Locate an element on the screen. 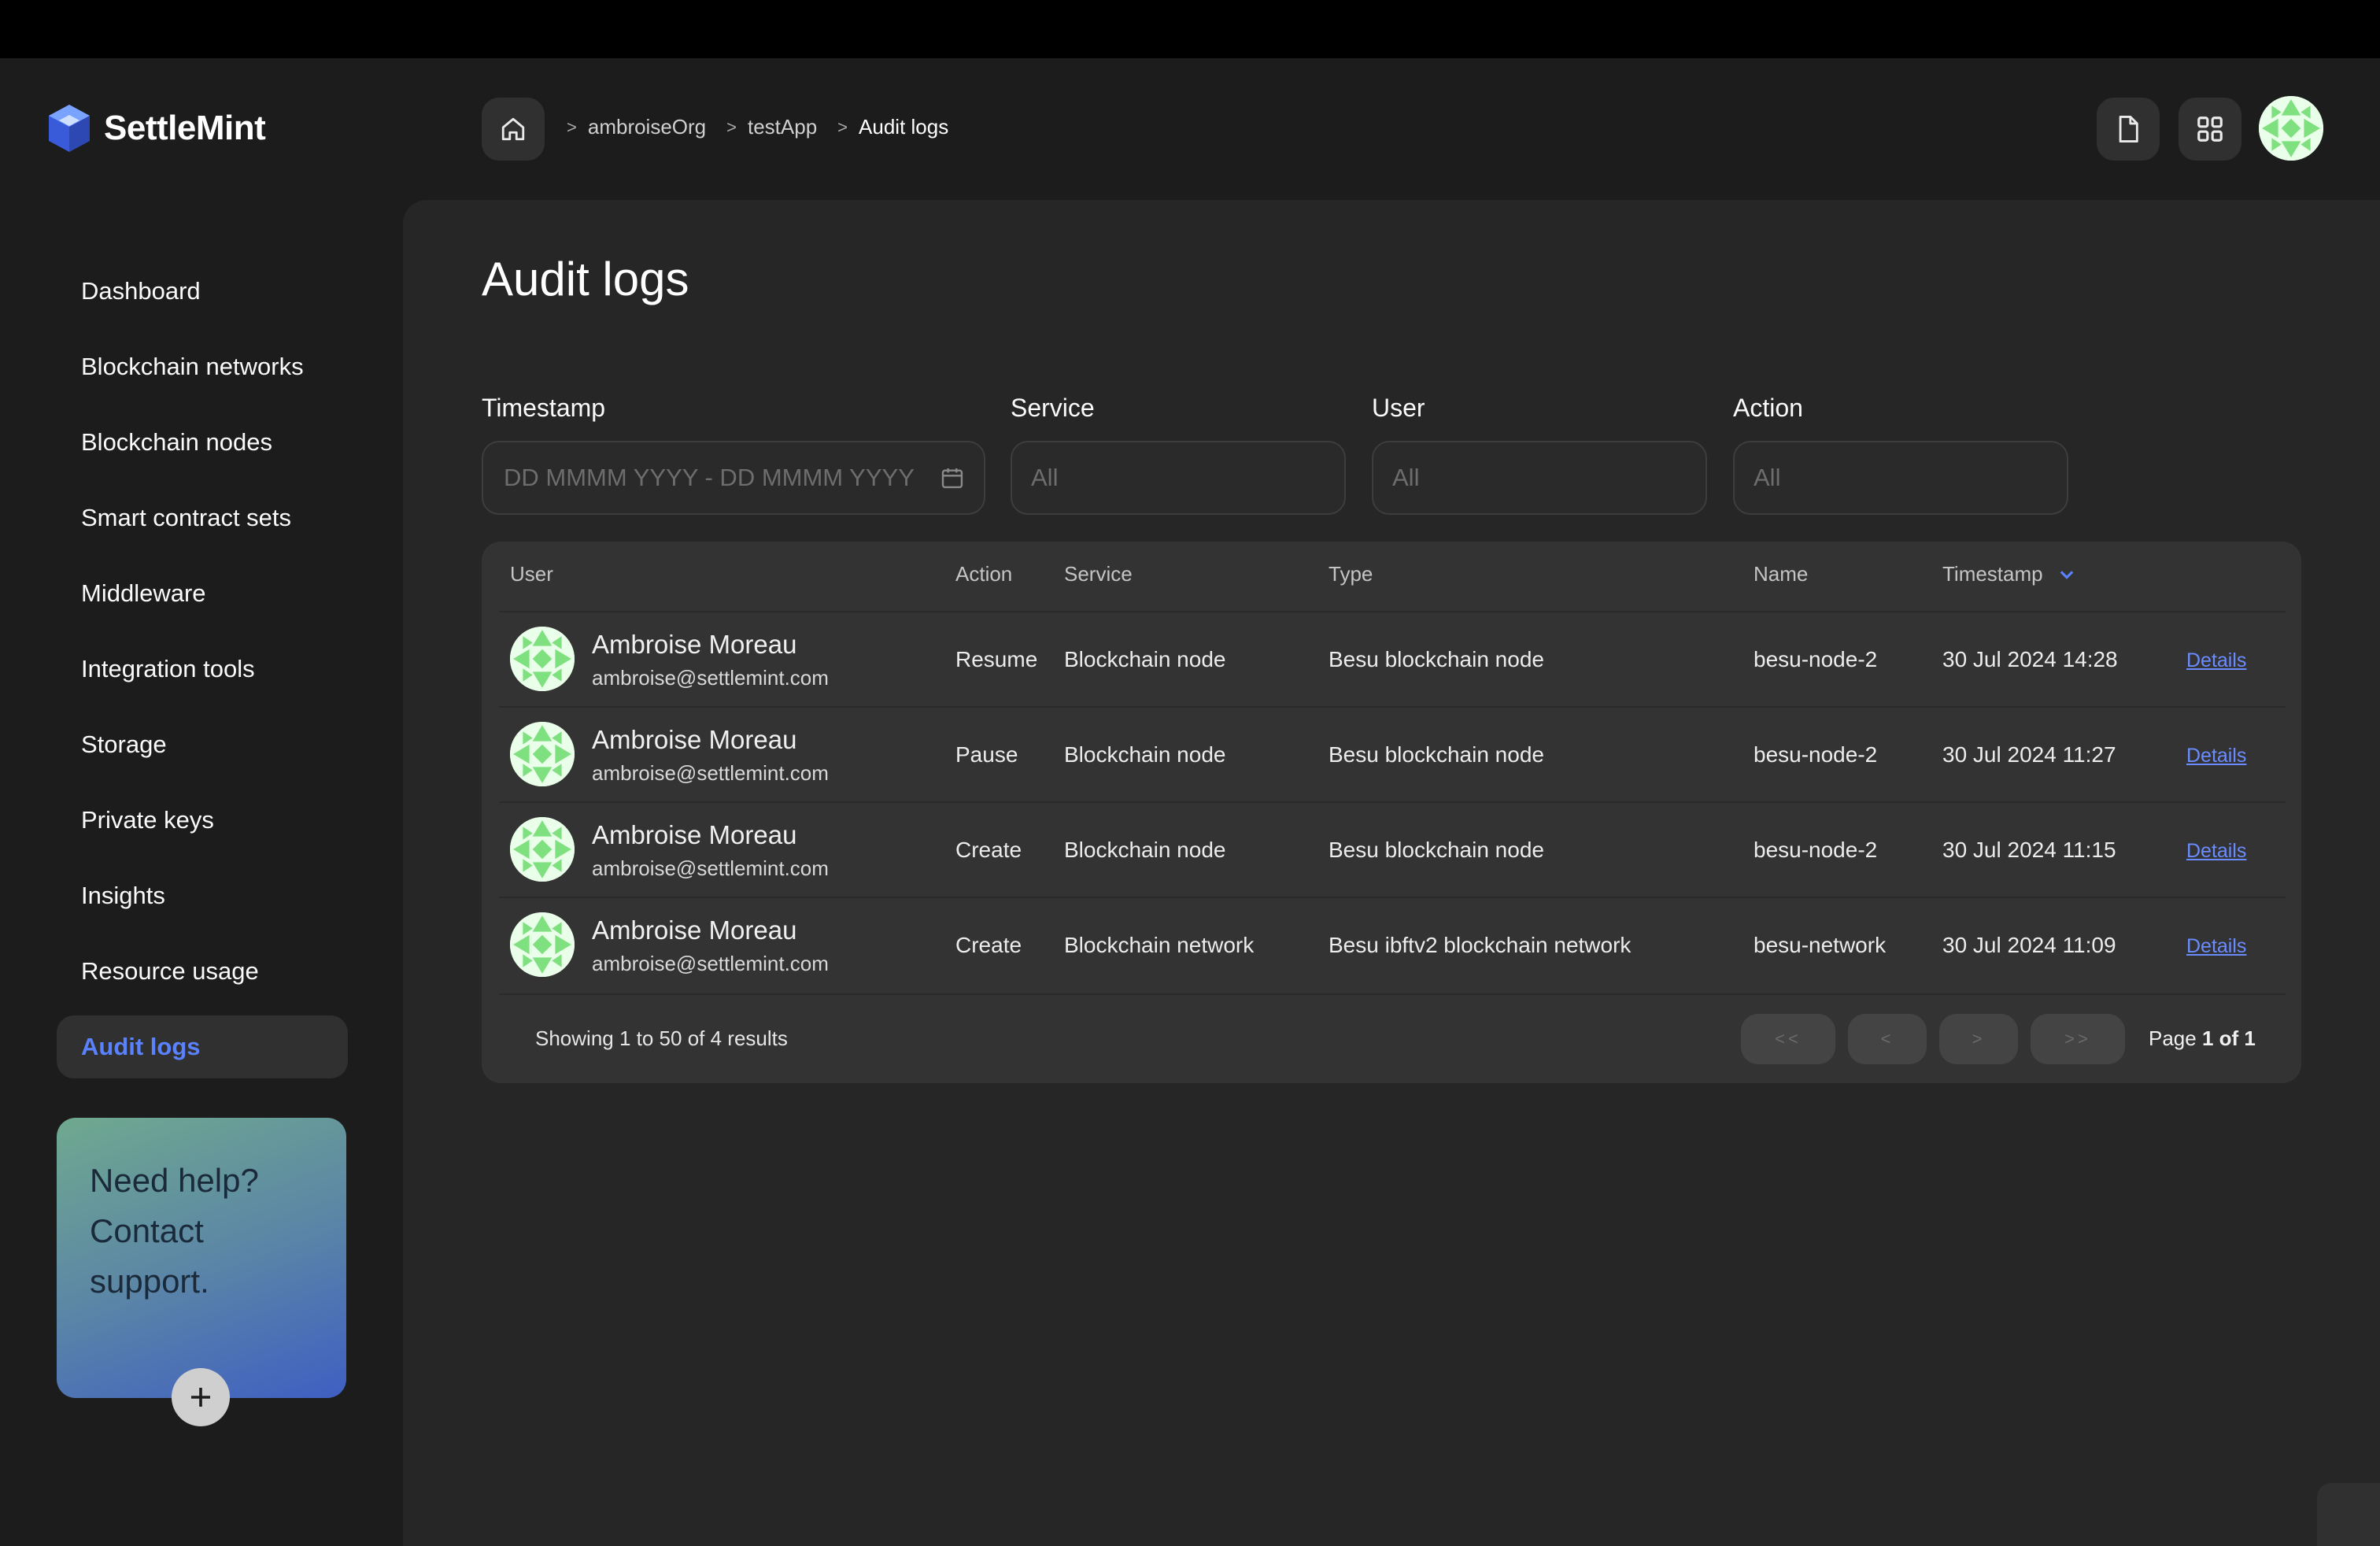  row-service: Blockchain node is located at coordinates (1145, 659).